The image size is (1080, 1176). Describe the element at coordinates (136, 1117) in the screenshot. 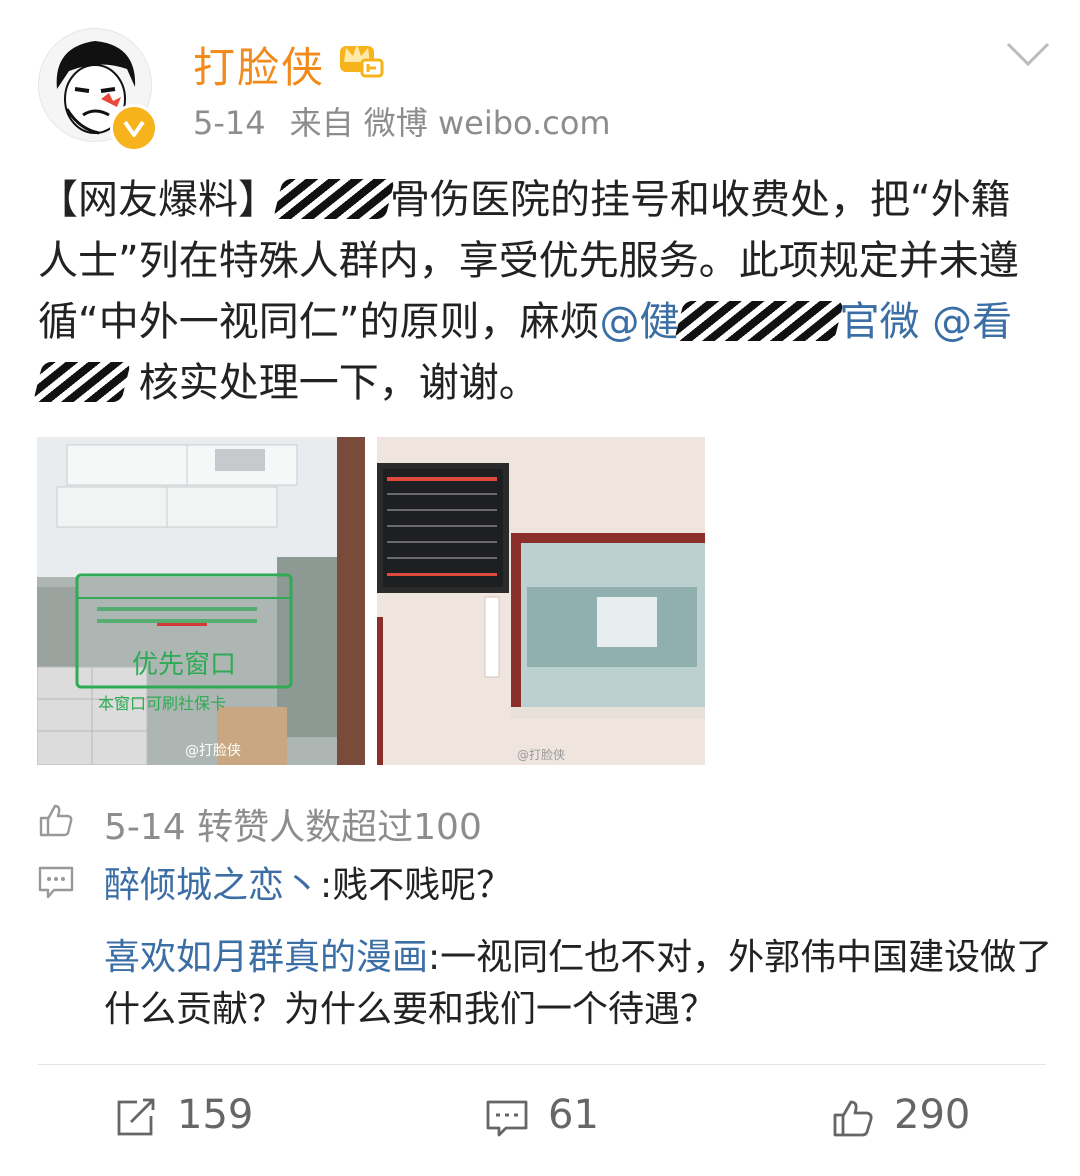

I see `repost-icon` at that location.